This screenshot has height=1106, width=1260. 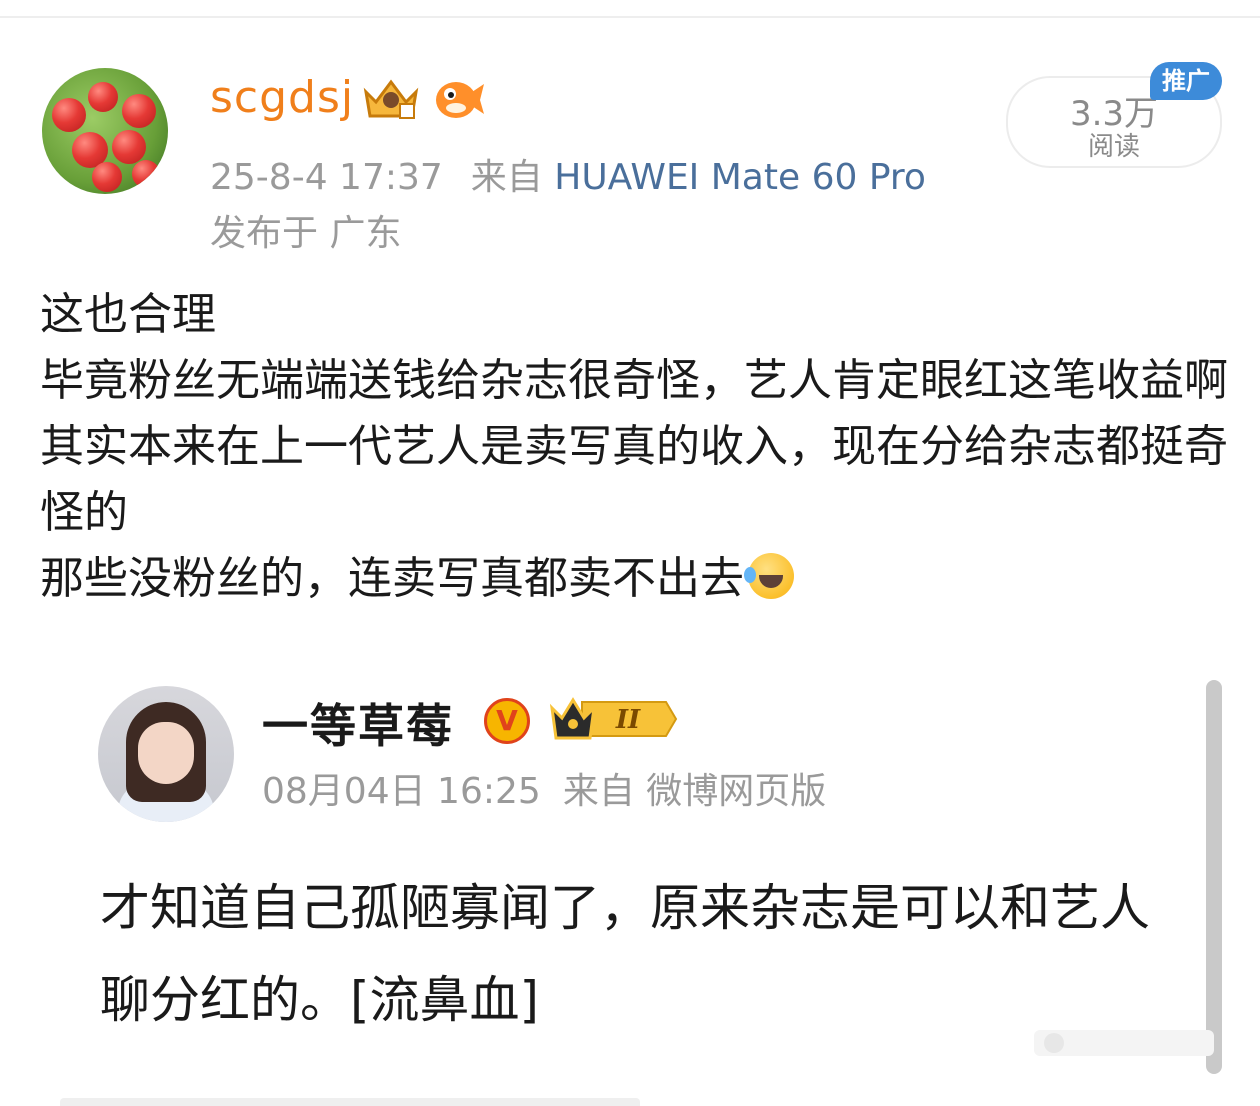 I want to click on post-meta: 25-8-4 17:37 来自 HUAWEI Mate 60 Pro, so click(x=568, y=174).